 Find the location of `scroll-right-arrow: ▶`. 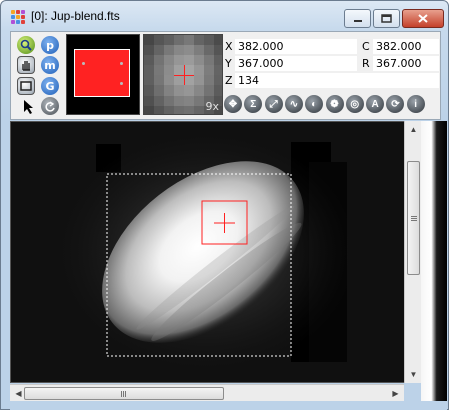

scroll-right-arrow: ▶ is located at coordinates (395, 393).